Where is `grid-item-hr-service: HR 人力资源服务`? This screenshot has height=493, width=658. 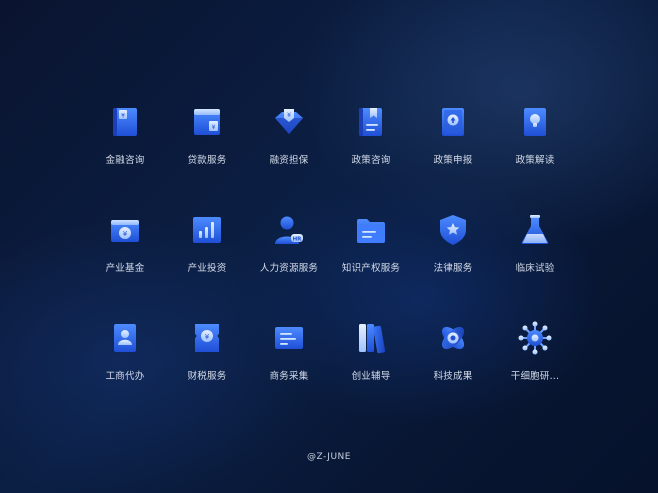 grid-item-hr-service: HR 人力资源服务 is located at coordinates (289, 266).